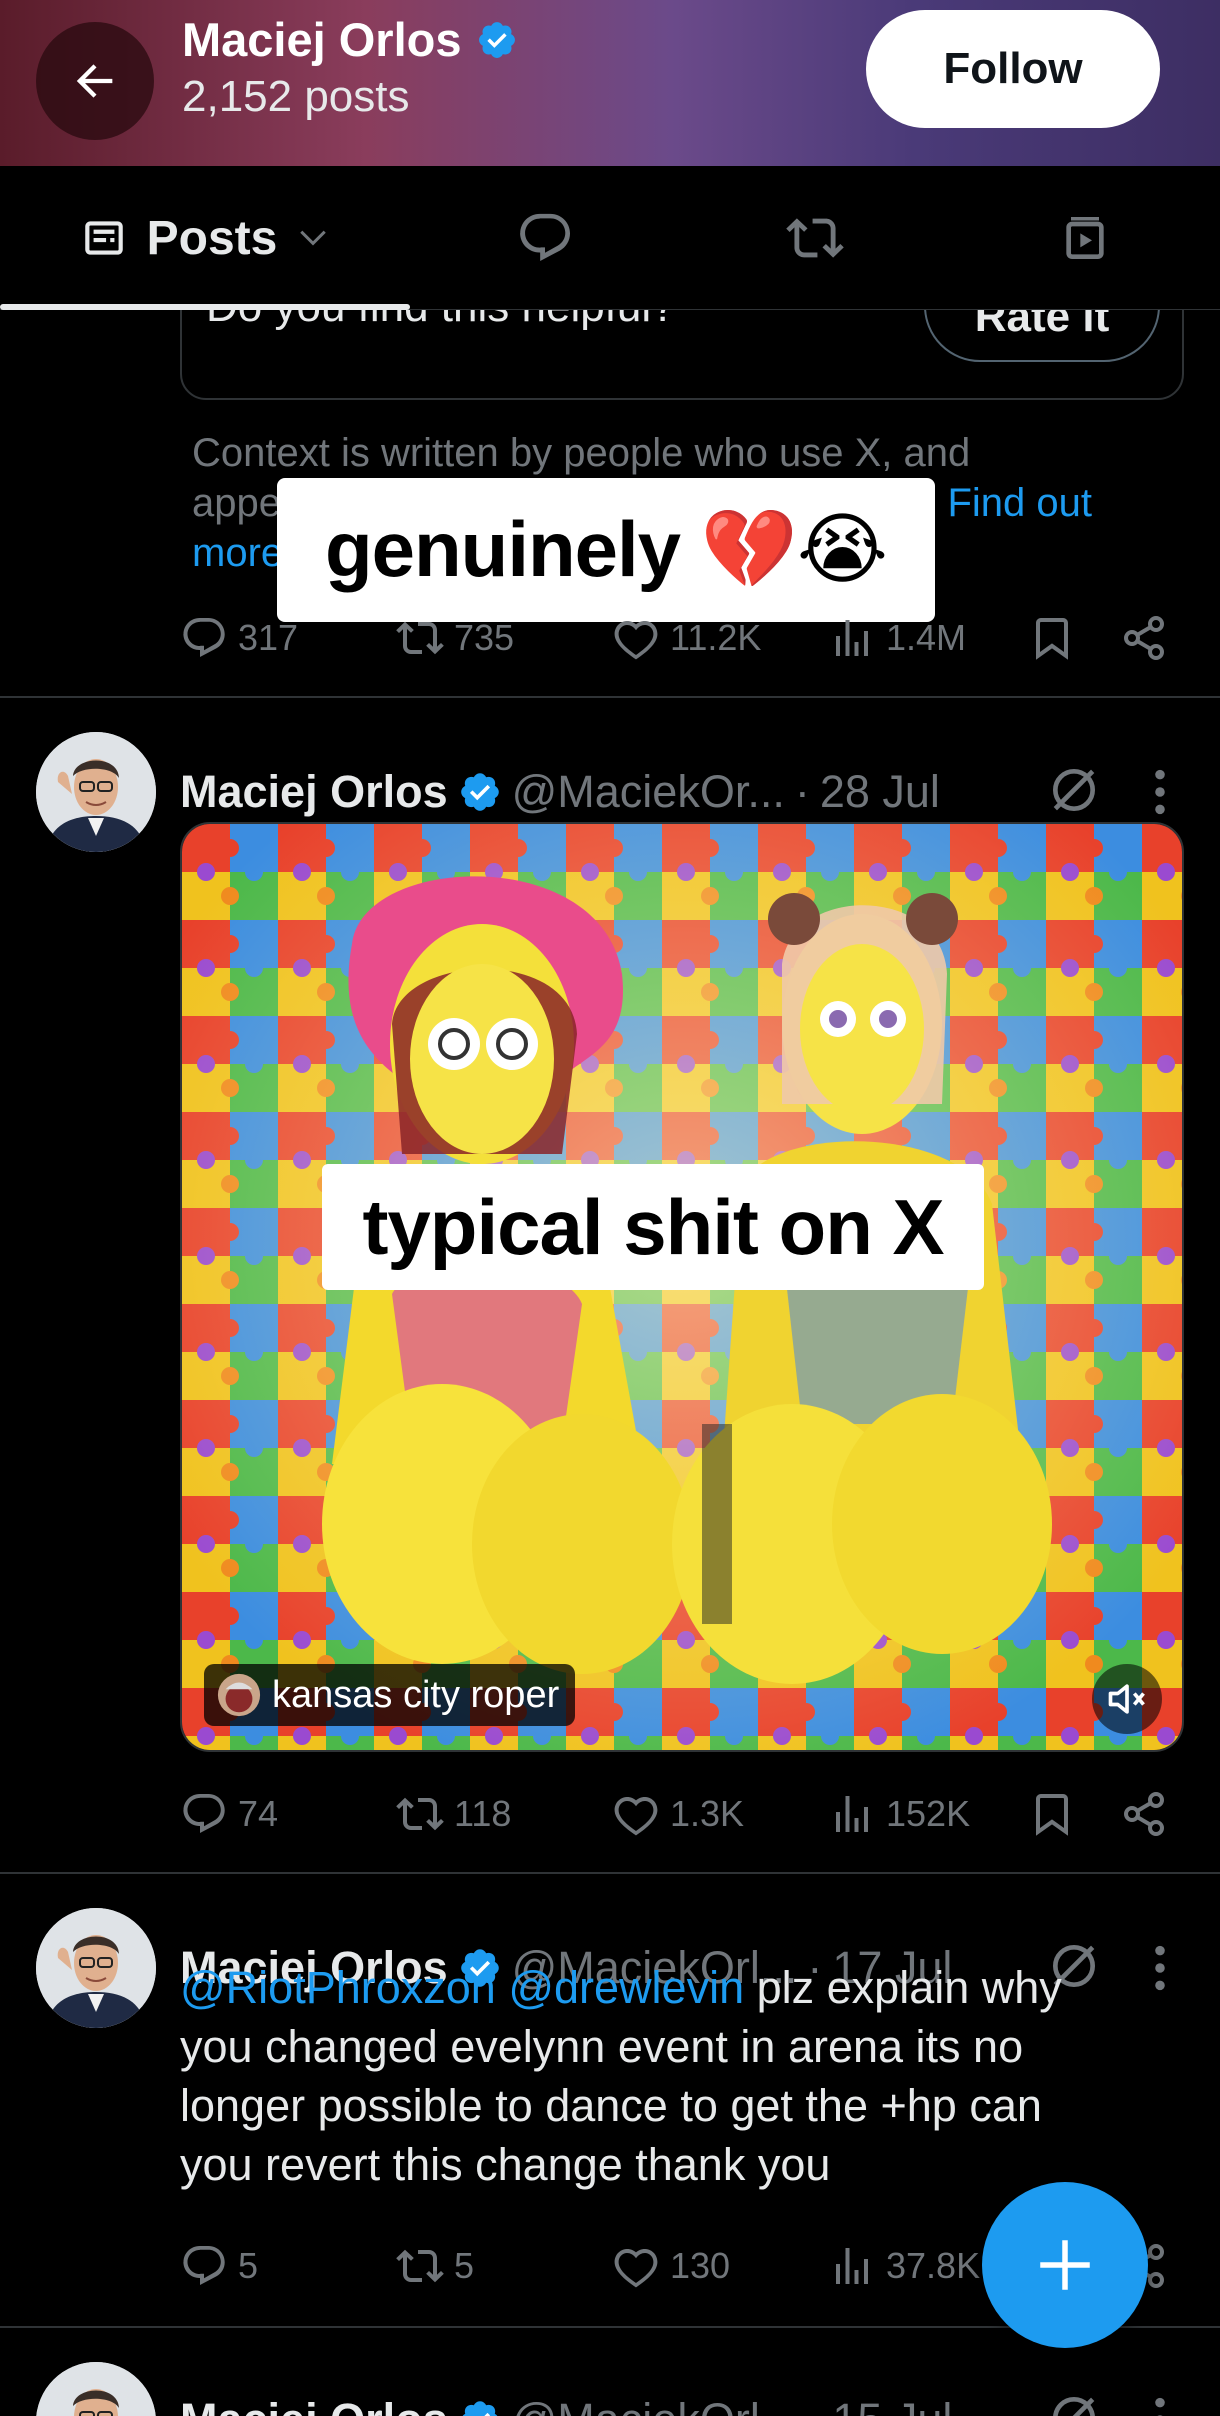 The height and width of the screenshot is (2416, 1220). Describe the element at coordinates (626, 1987) in the screenshot. I see `mention-link: @drewlevin` at that location.